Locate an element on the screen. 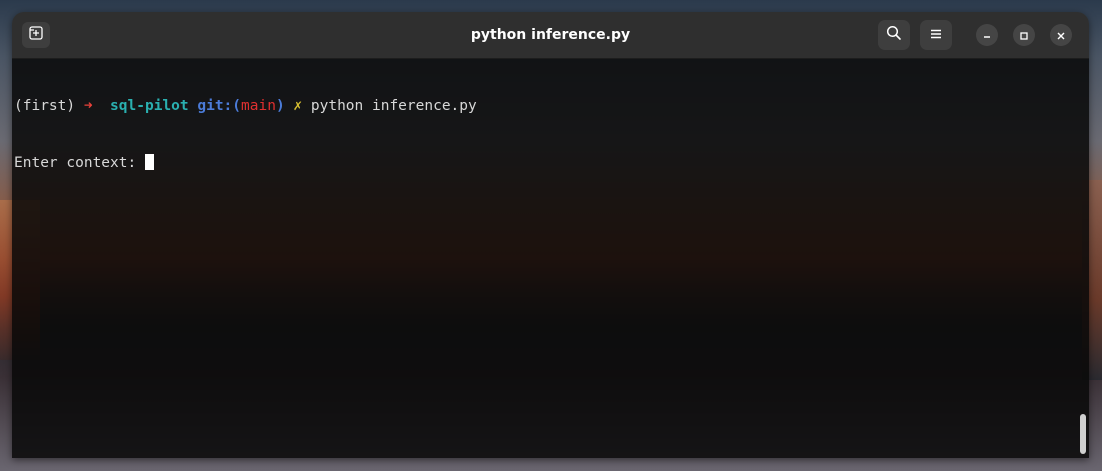 The image size is (1102, 471). scrollbar is located at coordinates (1082, 258).